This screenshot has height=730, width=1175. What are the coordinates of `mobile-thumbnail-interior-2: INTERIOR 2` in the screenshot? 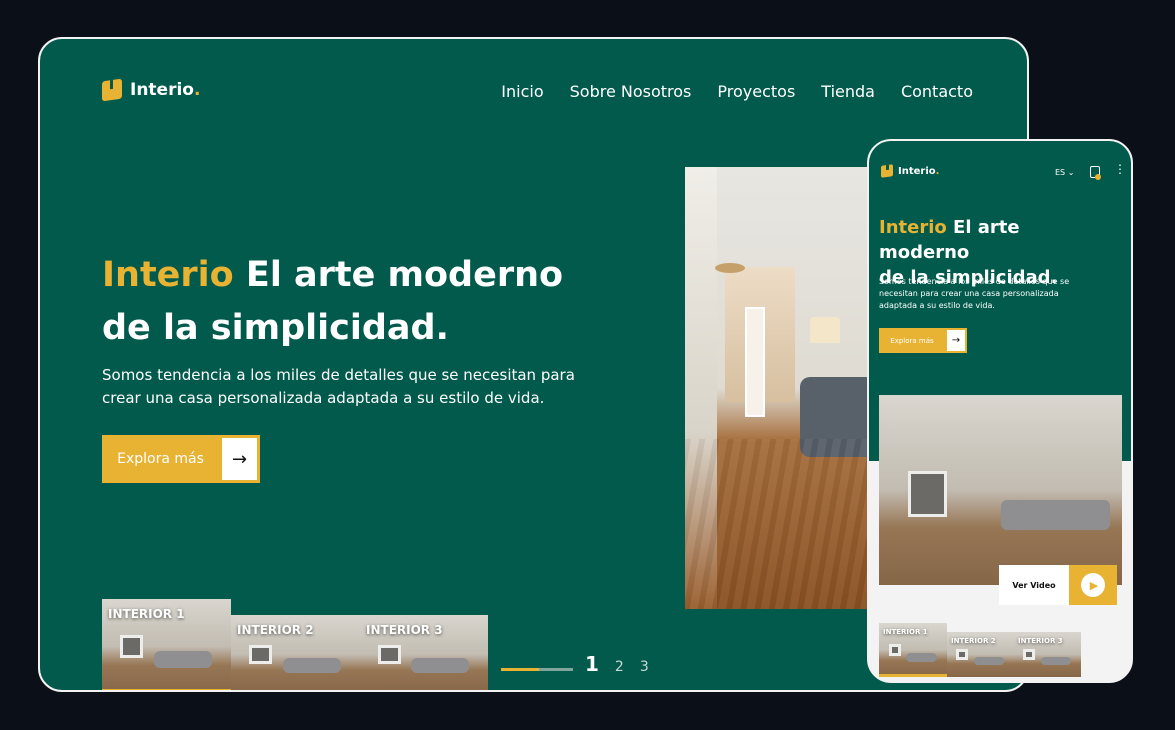 It's located at (980, 654).